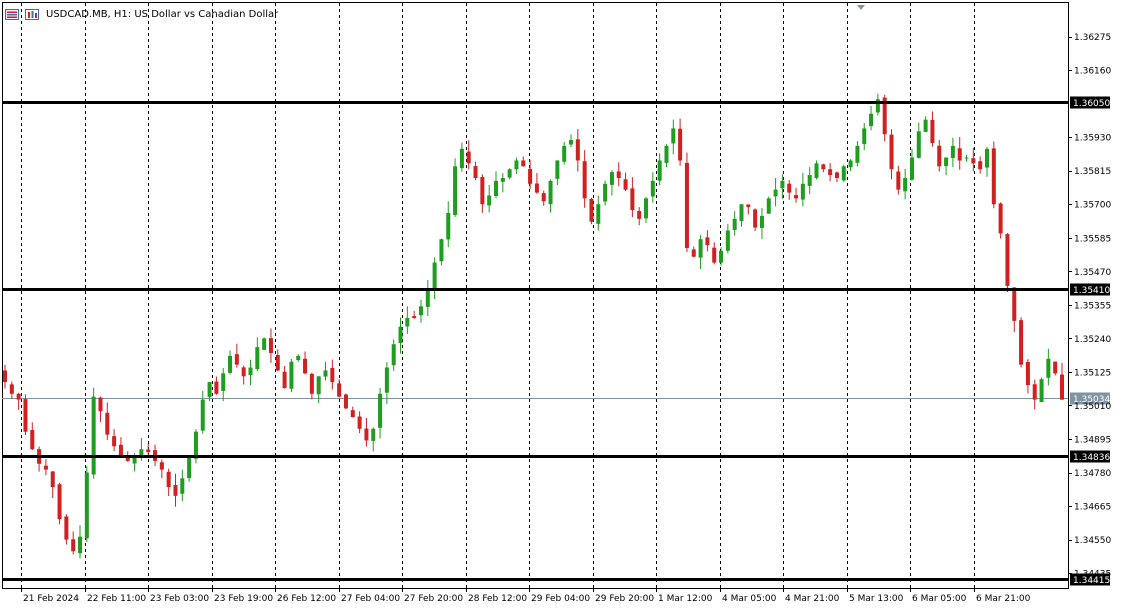 The height and width of the screenshot is (610, 1123). Describe the element at coordinates (306, 599) in the screenshot. I see `time-tick-label: 26 Feb 12:00` at that location.